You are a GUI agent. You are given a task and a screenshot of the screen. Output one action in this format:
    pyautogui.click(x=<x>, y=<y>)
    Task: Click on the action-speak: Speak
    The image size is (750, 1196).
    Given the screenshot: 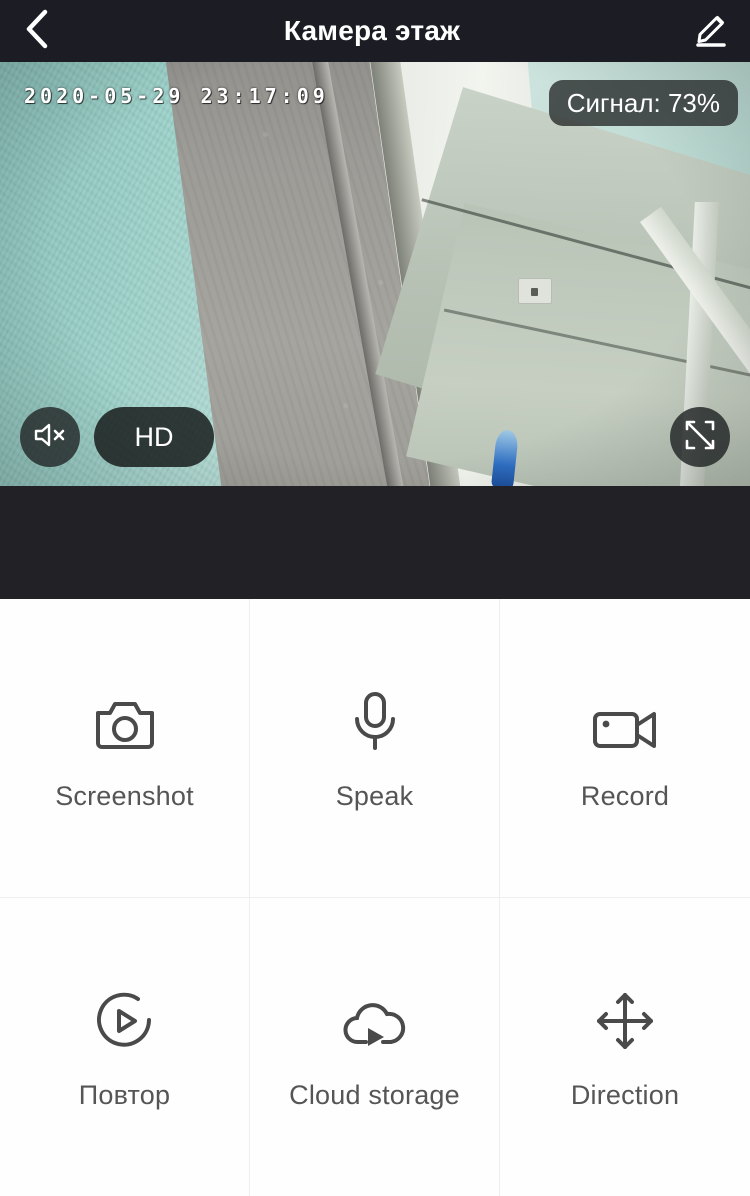 What is the action you would take?
    pyautogui.click(x=375, y=748)
    